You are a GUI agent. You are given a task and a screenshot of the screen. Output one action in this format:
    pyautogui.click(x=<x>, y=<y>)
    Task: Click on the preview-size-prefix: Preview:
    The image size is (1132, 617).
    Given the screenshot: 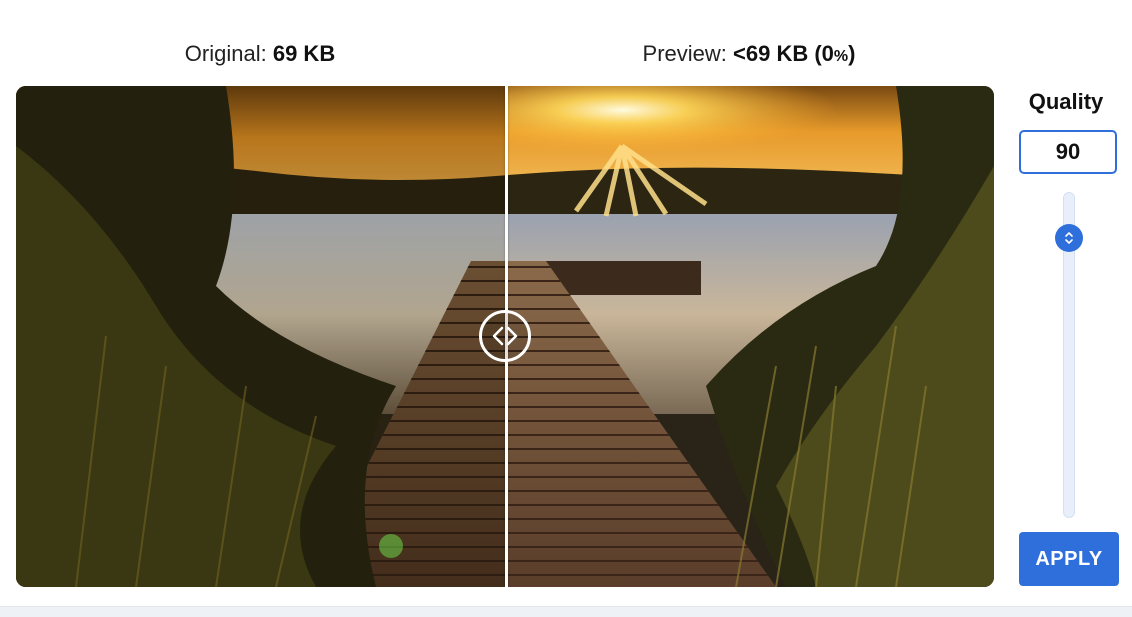 What is the action you would take?
    pyautogui.click(x=688, y=53)
    